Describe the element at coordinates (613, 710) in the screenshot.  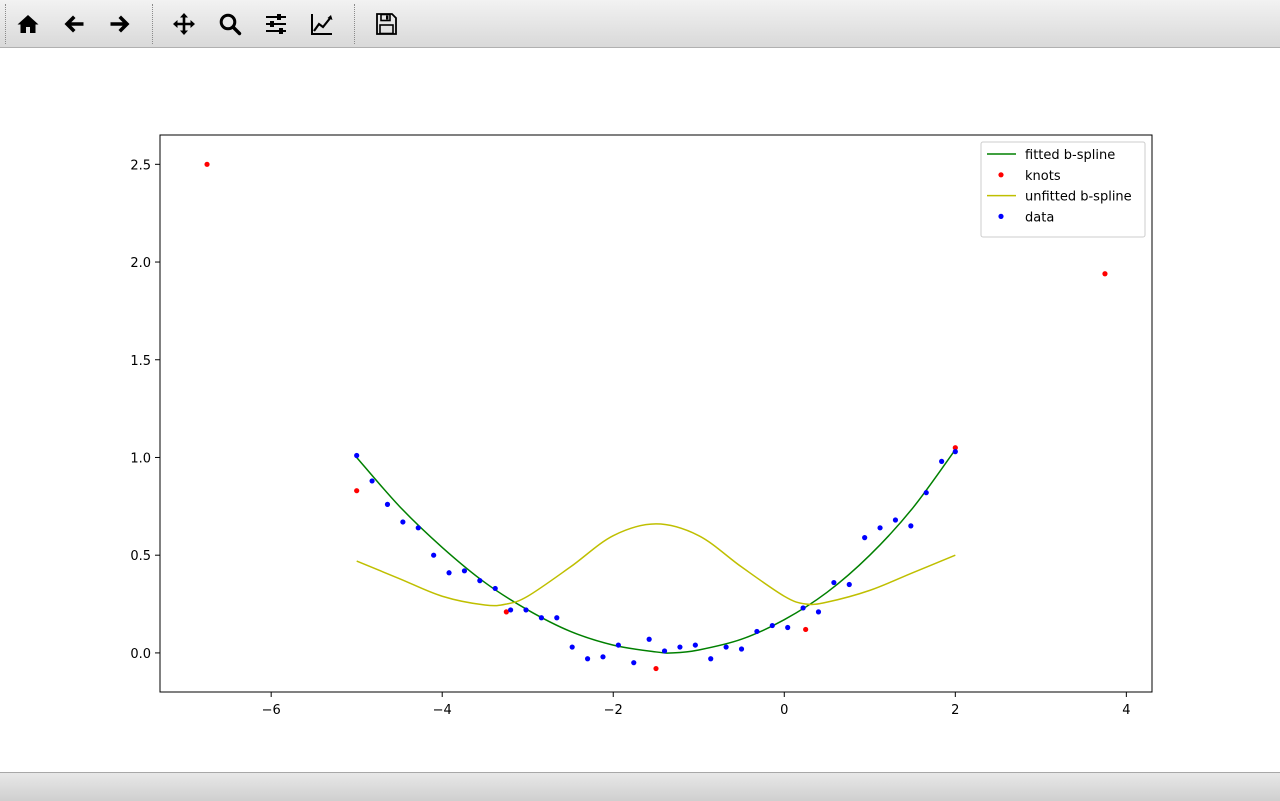
I see `x-tick-label: −2` at that location.